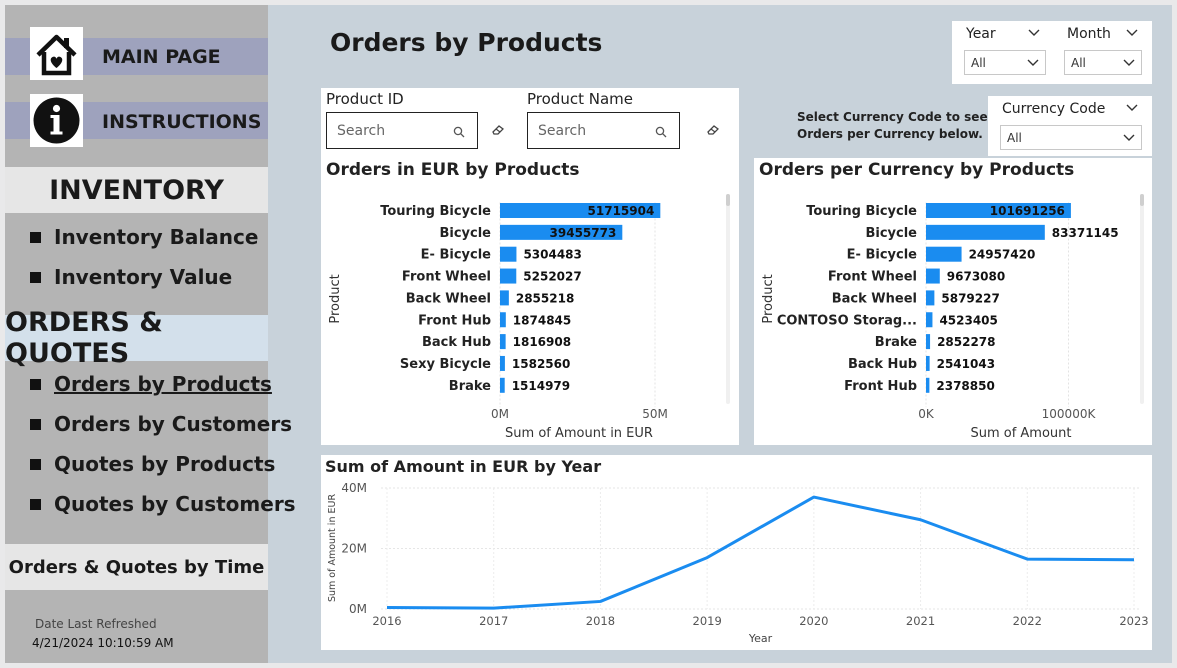  Describe the element at coordinates (56, 53) in the screenshot. I see `home-icon` at that location.